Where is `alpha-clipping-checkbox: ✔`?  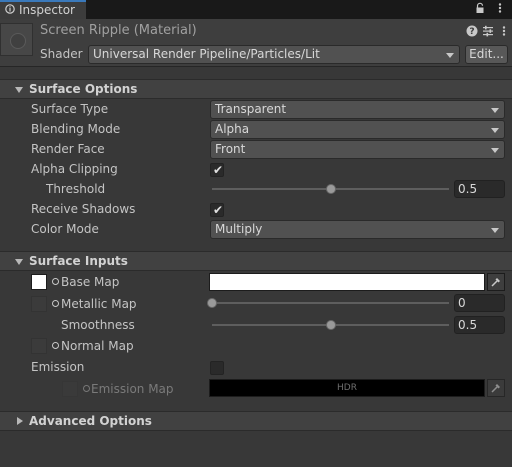 alpha-clipping-checkbox: ✔ is located at coordinates (217, 170).